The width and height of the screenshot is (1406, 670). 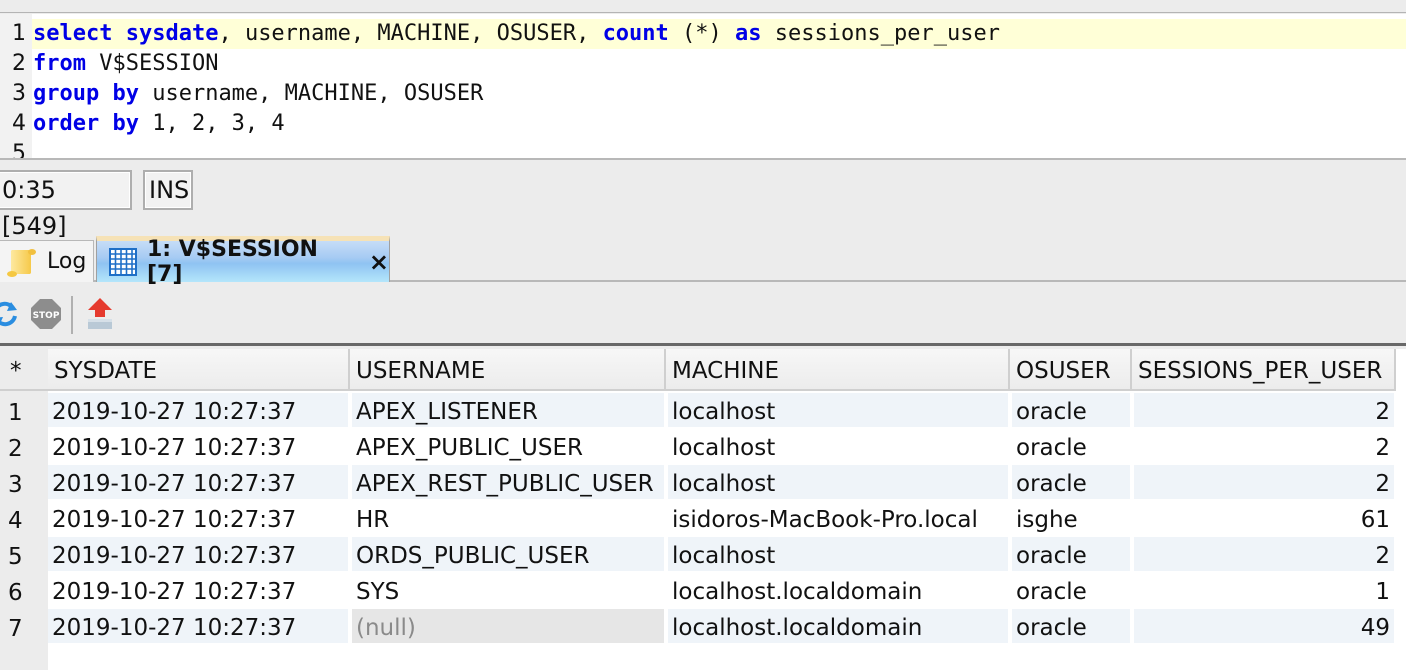 I want to click on code-line: 3 group by username, MACHINE, OSUSER, so click(x=703, y=94).